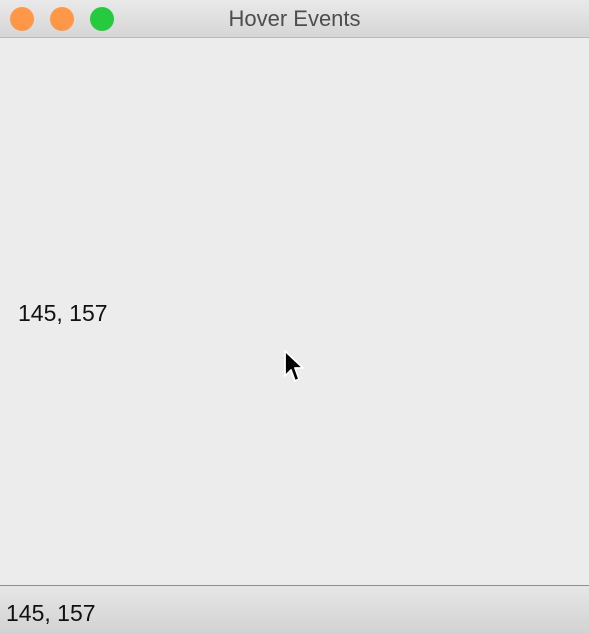  Describe the element at coordinates (294, 366) in the screenshot. I see `arrow-cursor-icon` at that location.